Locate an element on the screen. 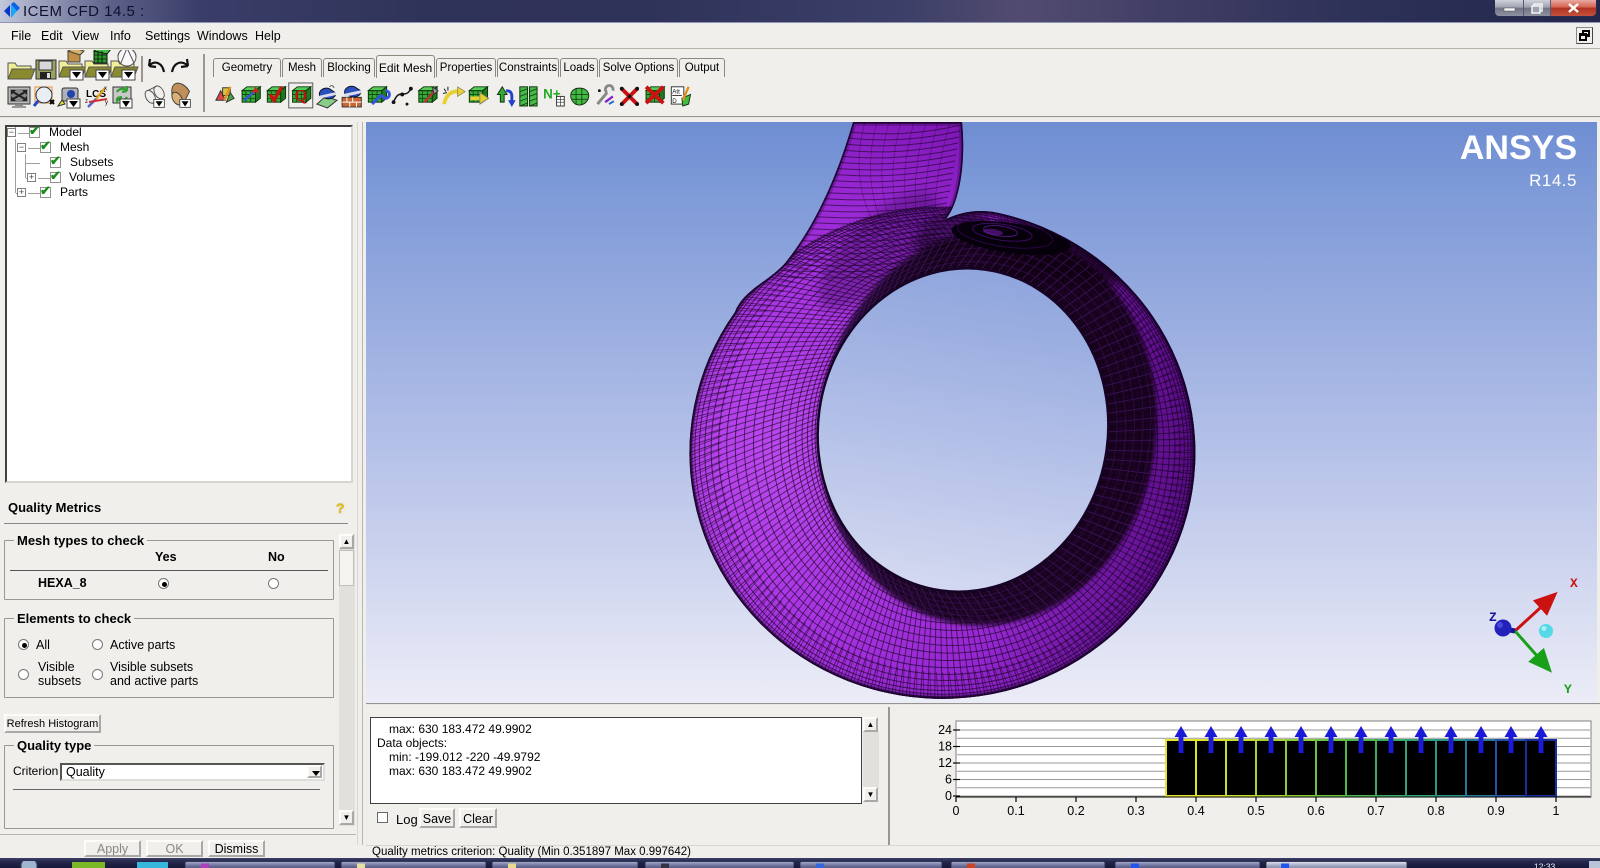 This screenshot has width=1600, height=868. svg-text: D is located at coordinates (674, 101).